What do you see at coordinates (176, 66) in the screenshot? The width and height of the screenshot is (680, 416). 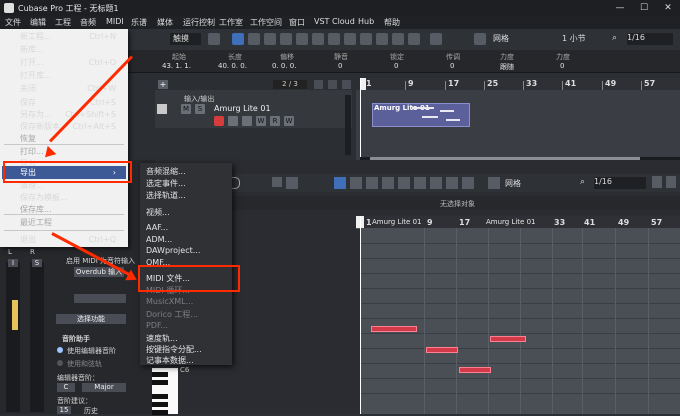 I see `info-start-value: 43. 1. 1.` at bounding box center [176, 66].